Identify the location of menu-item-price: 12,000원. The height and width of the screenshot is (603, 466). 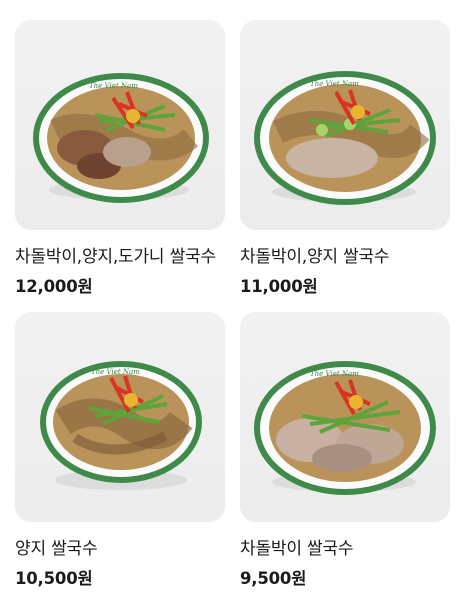
(54, 286).